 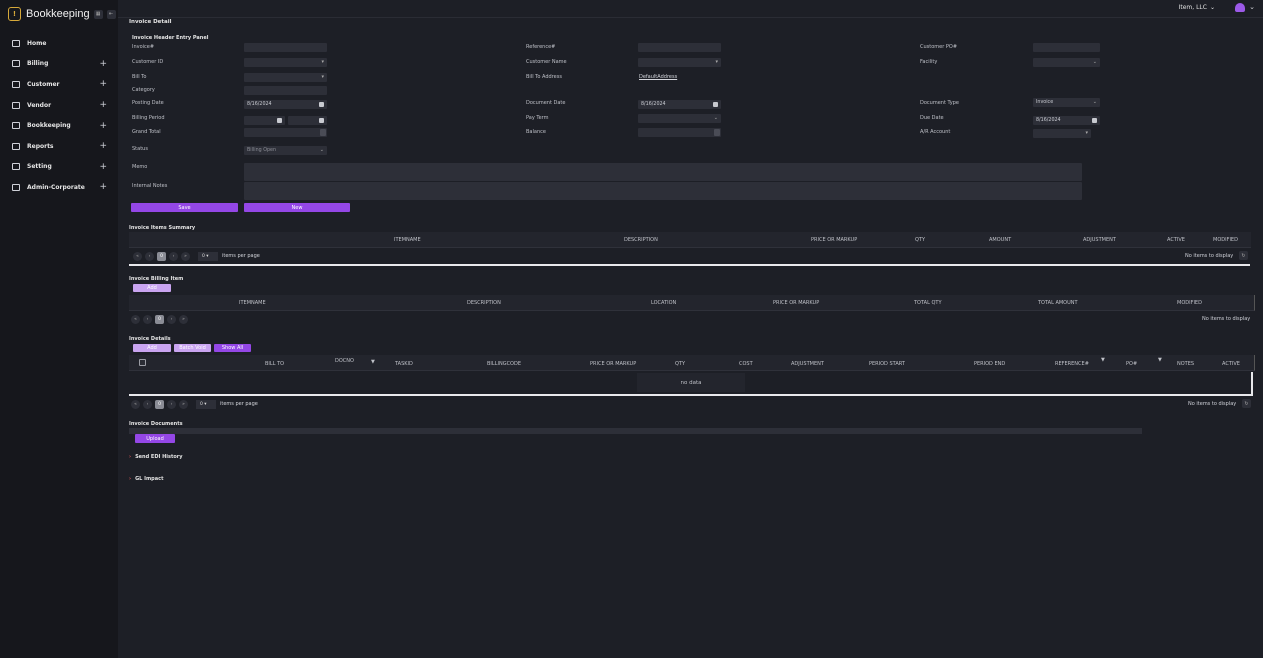 What do you see at coordinates (285, 90) in the screenshot?
I see `category-input` at bounding box center [285, 90].